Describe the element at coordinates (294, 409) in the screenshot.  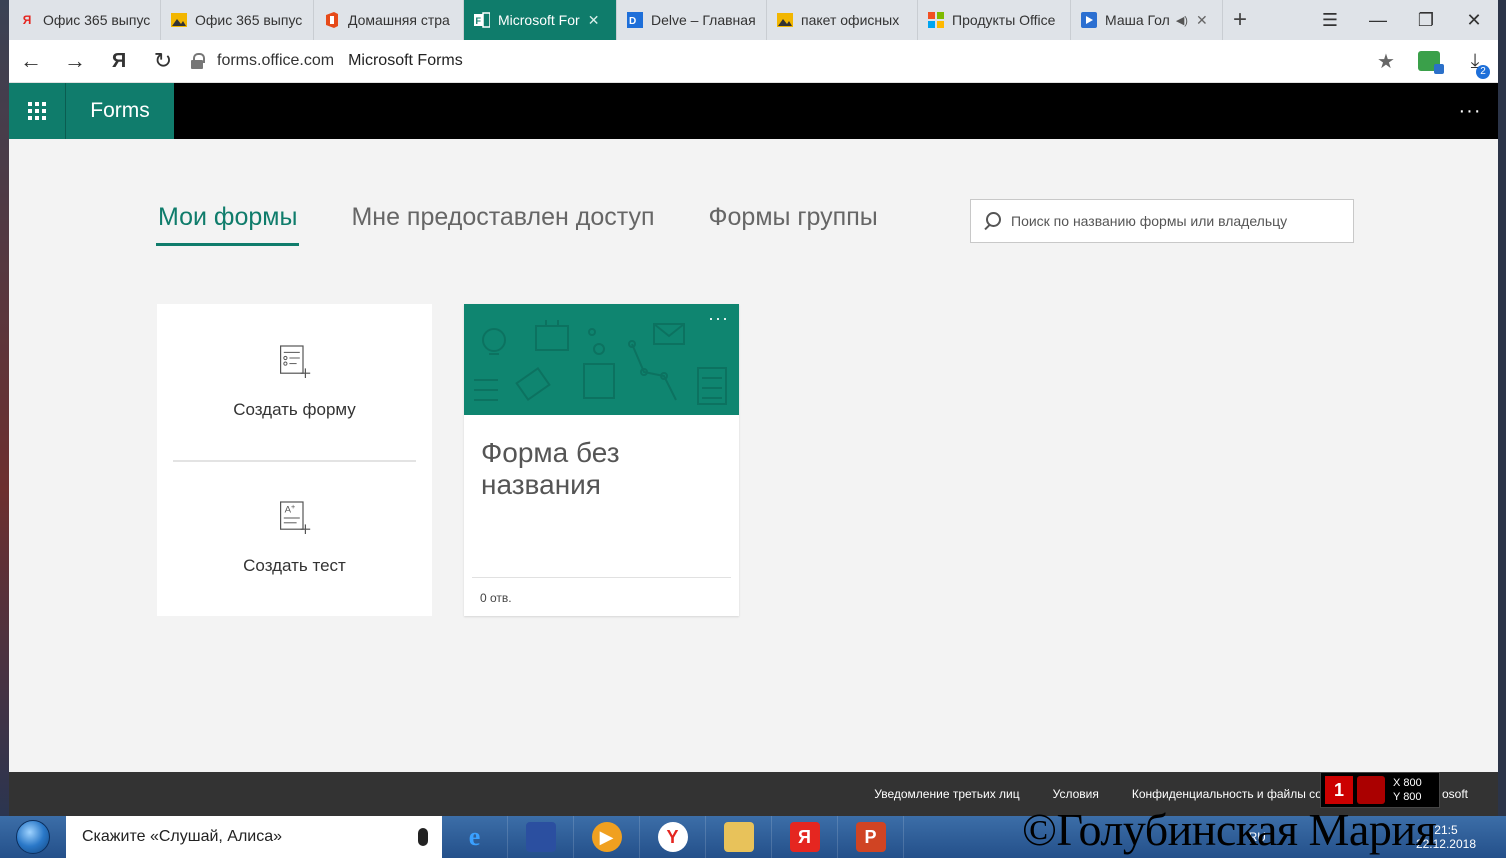
I see `create-form-label: Создать форму` at that location.